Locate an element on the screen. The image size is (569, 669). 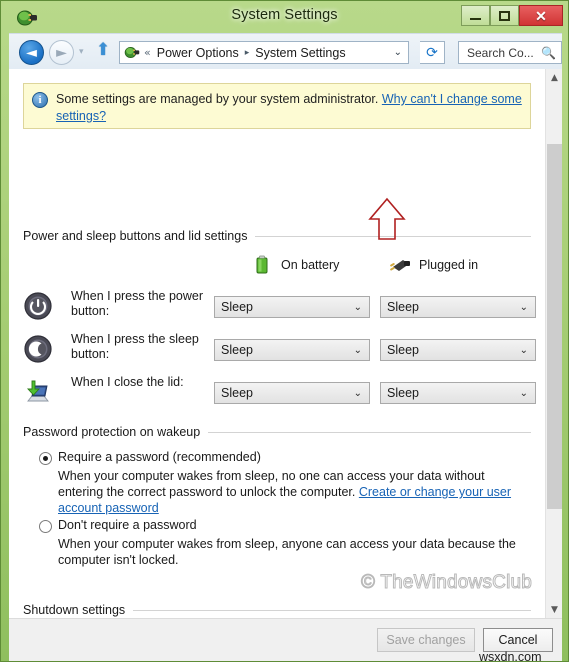
maximize-icon is located at coordinates (504, 15).